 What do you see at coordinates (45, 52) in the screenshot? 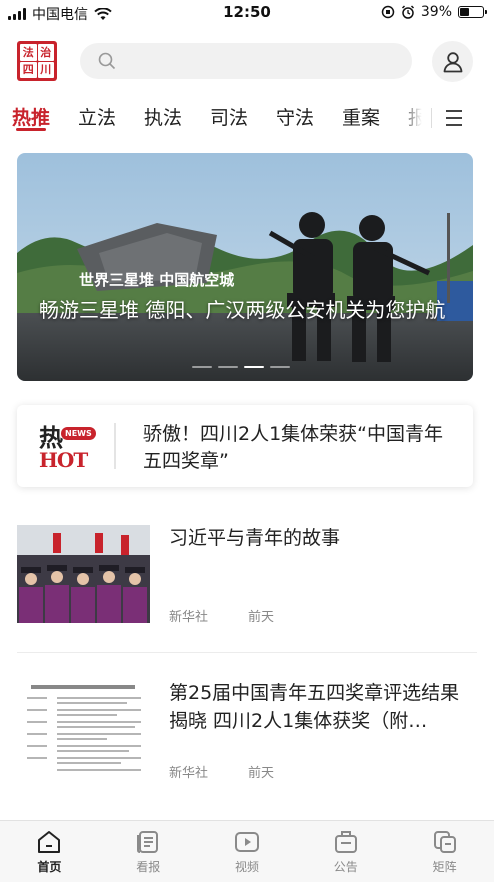
I see `logo-char: 治` at bounding box center [45, 52].